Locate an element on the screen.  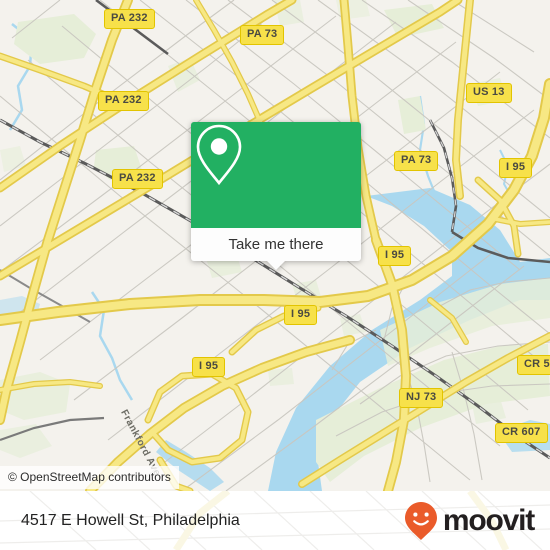
road-shield: CR 607 is located at coordinates (521, 433).